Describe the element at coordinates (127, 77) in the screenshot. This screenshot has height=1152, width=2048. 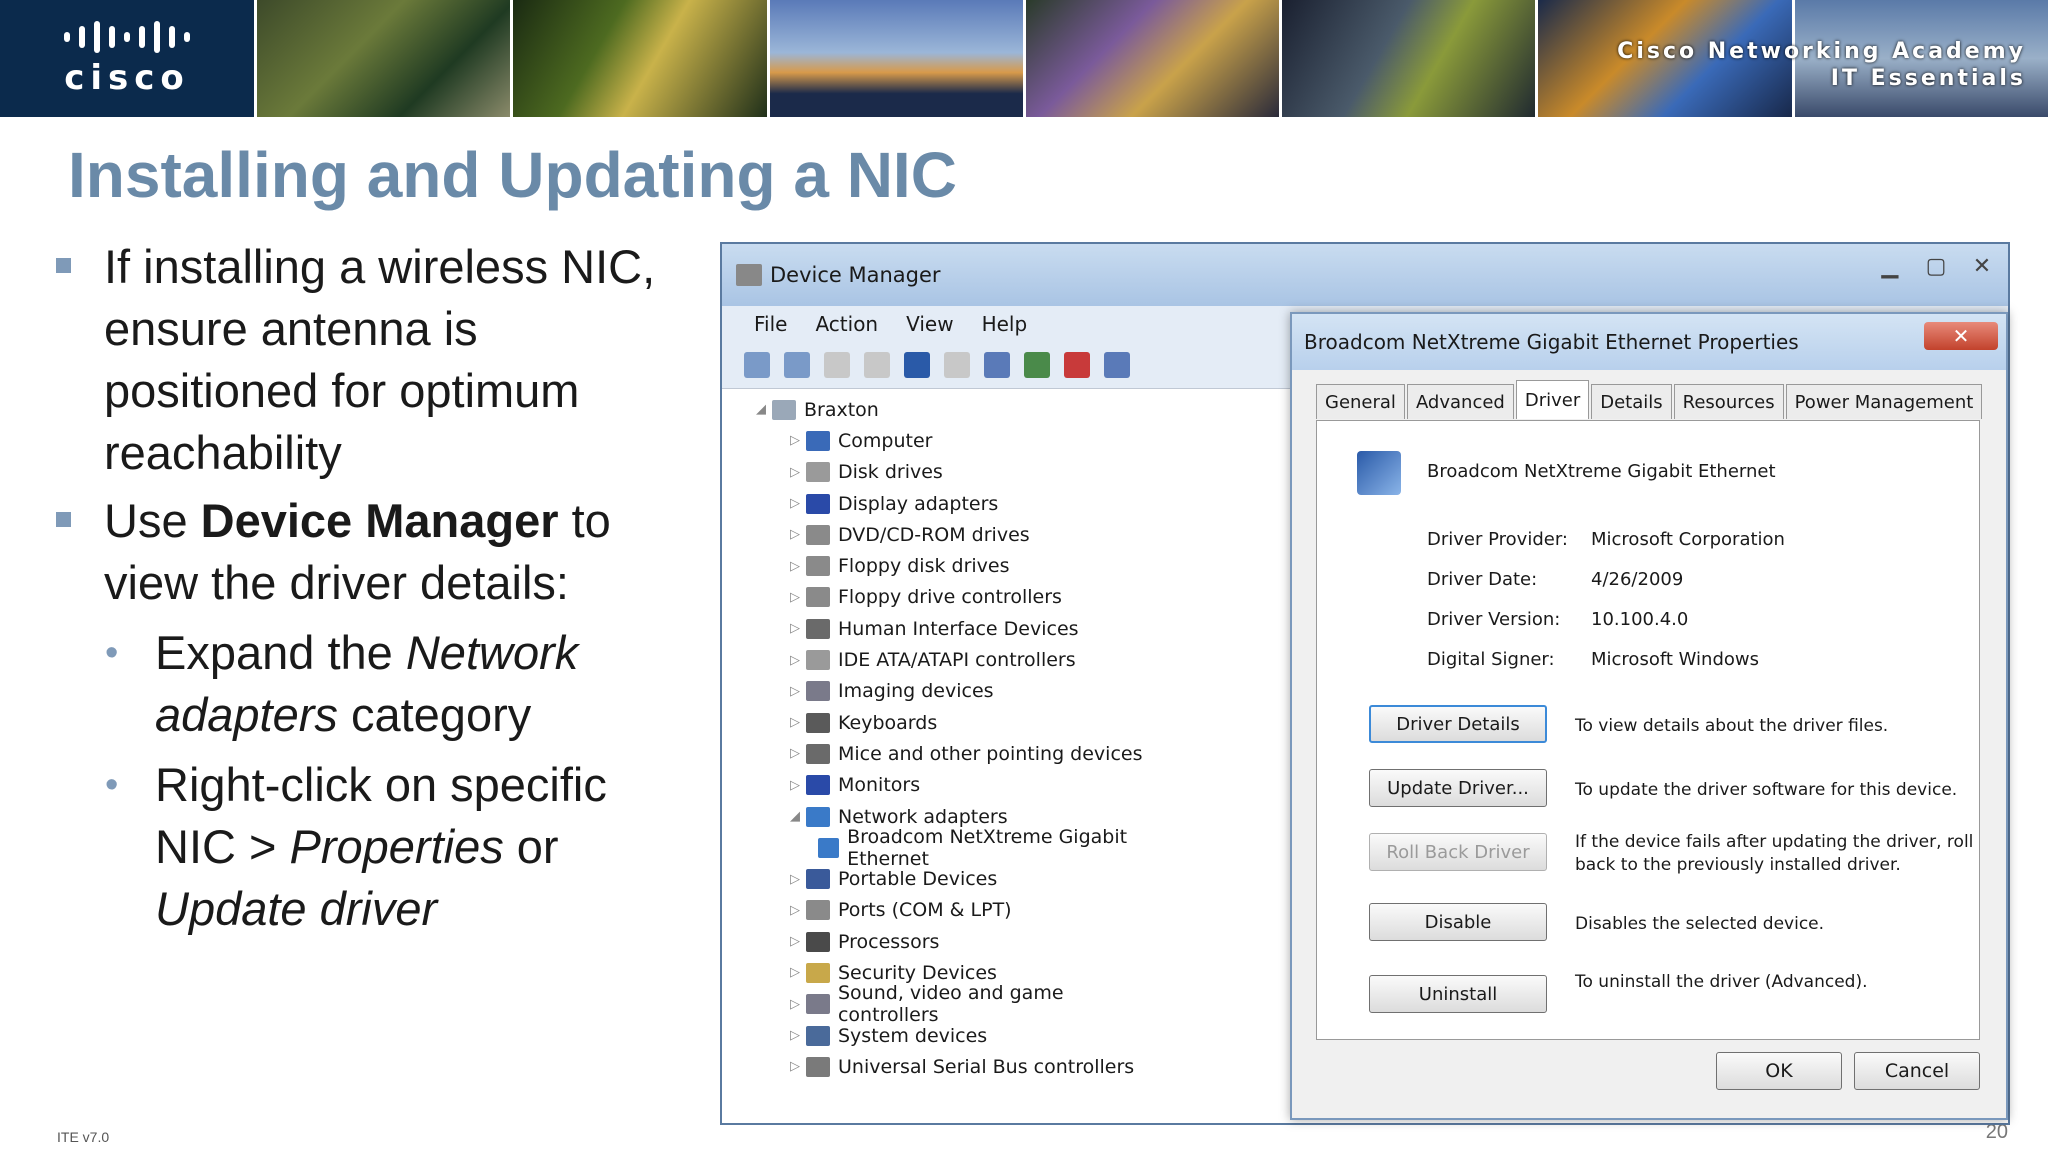
I see `cisco-logo-text: cisco` at that location.